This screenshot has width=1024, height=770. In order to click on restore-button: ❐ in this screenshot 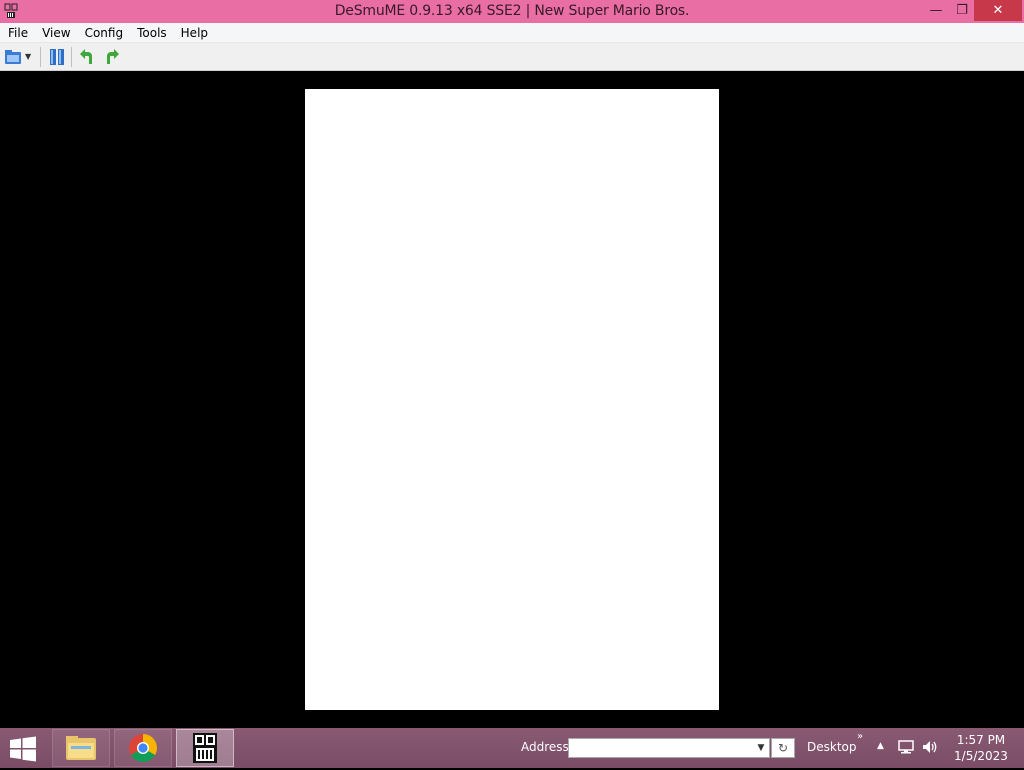, I will do `click(962, 10)`.